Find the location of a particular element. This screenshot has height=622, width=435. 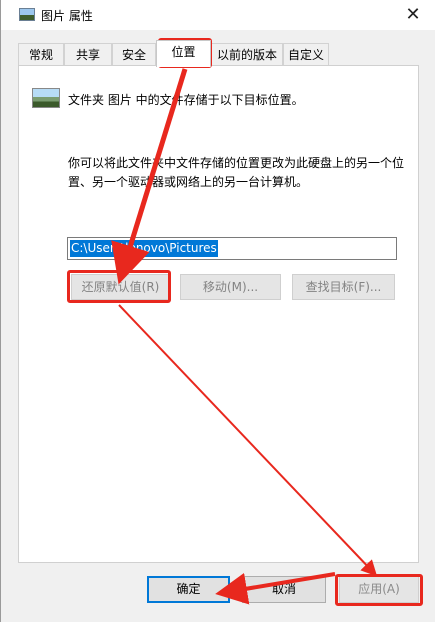

tab-previous-versions: 以前的版本 is located at coordinates (247, 54).